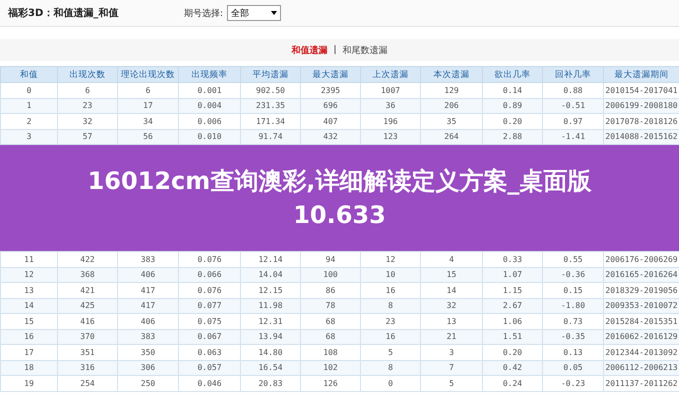  What do you see at coordinates (512, 90) in the screenshot?
I see `table-cell: 0.14` at bounding box center [512, 90].